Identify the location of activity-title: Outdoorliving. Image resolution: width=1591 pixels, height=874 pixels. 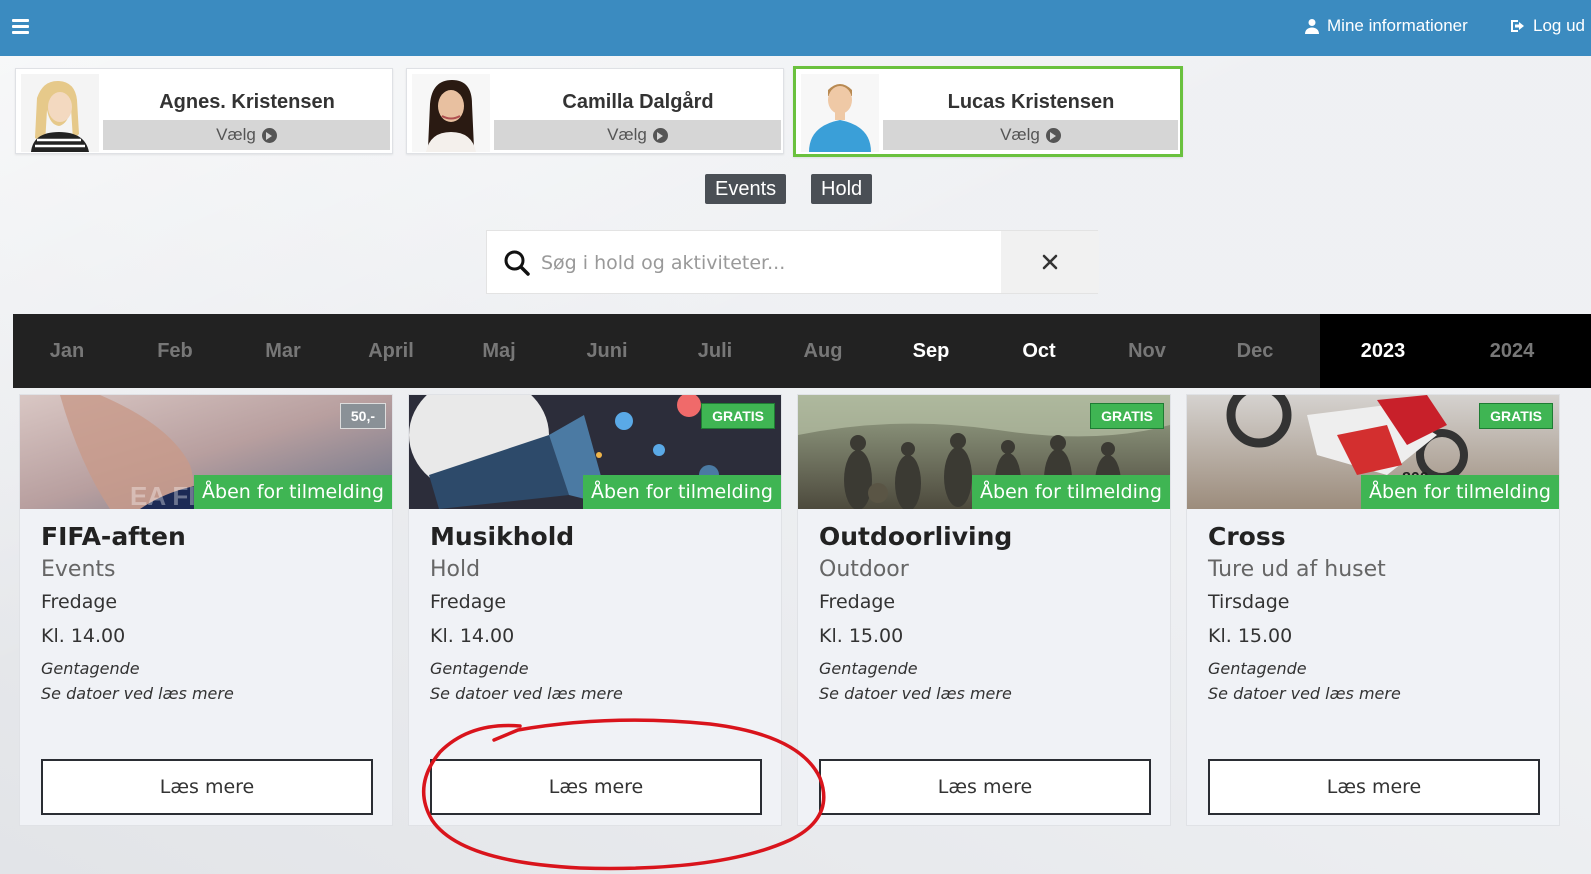
(916, 536).